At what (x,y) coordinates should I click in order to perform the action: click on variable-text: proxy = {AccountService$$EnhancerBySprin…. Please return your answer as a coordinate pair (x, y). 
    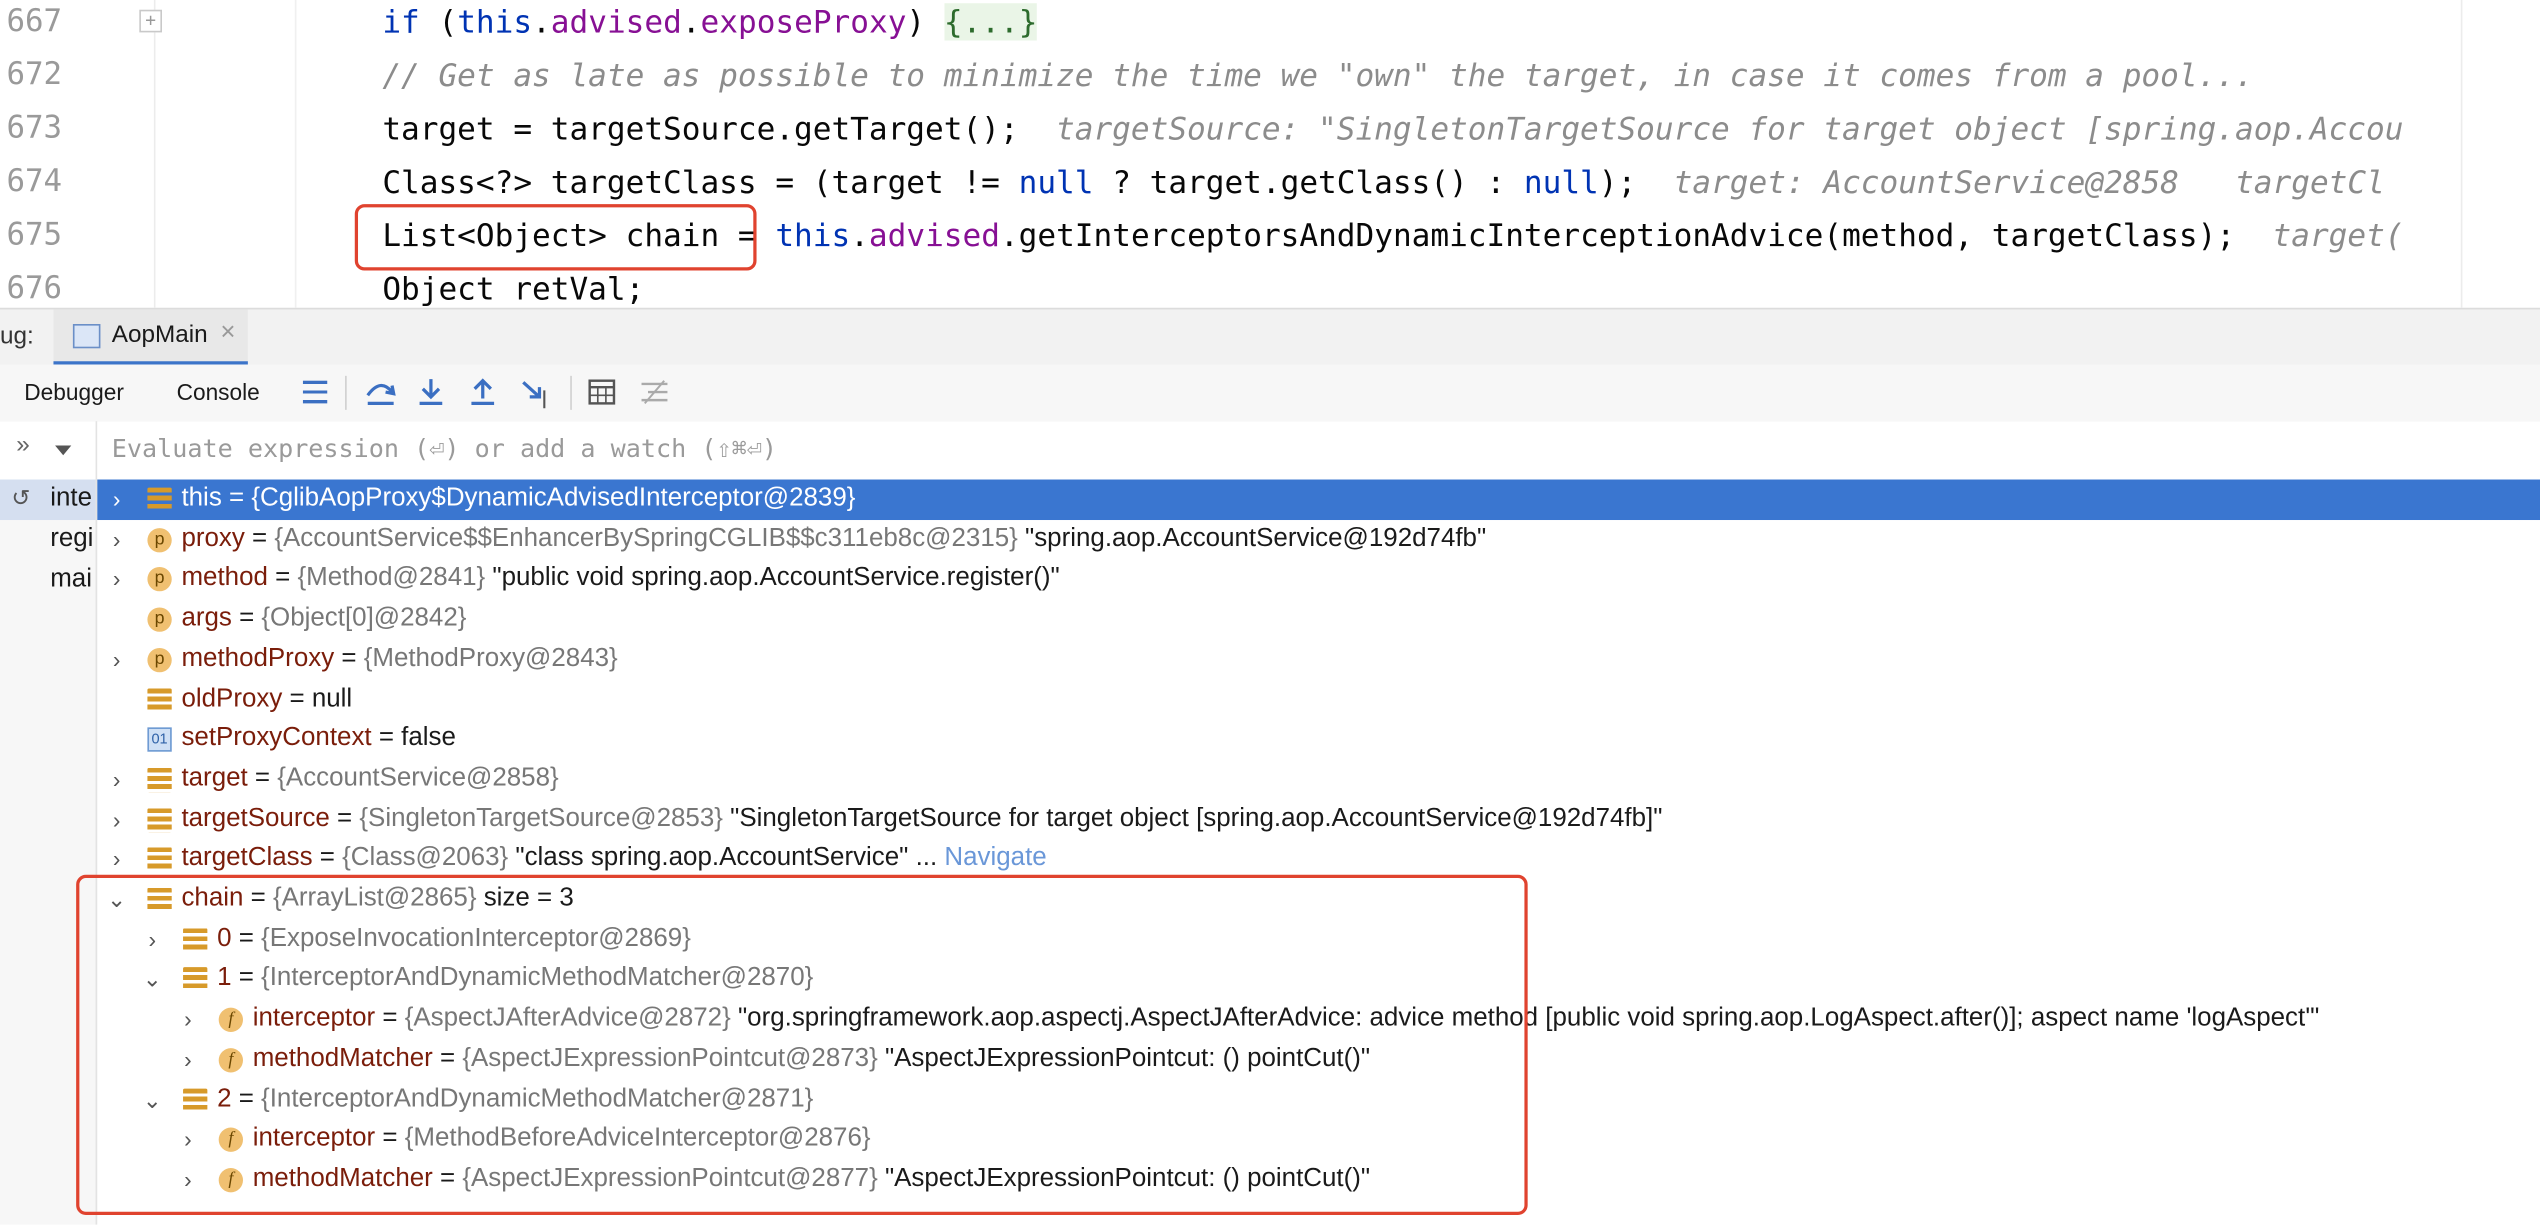
    Looking at the image, I should click on (833, 540).